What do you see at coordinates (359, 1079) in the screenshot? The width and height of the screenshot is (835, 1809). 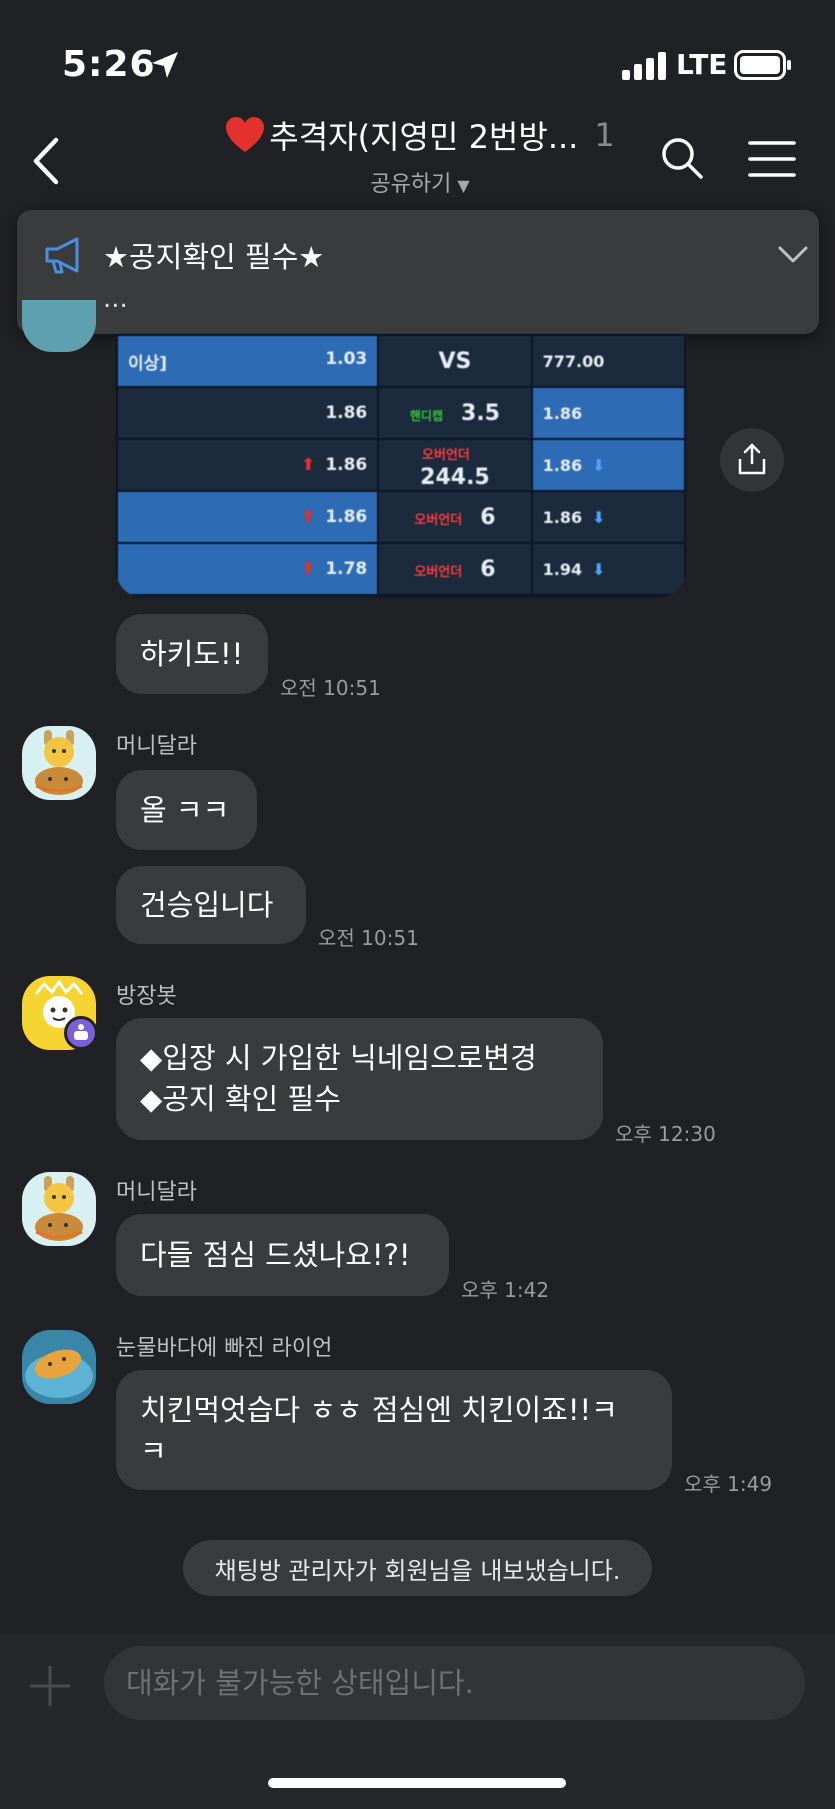 I see `message-bubble: ◆입장 시 가입한 닉네임으로변경 ◆공지 확인 필수` at bounding box center [359, 1079].